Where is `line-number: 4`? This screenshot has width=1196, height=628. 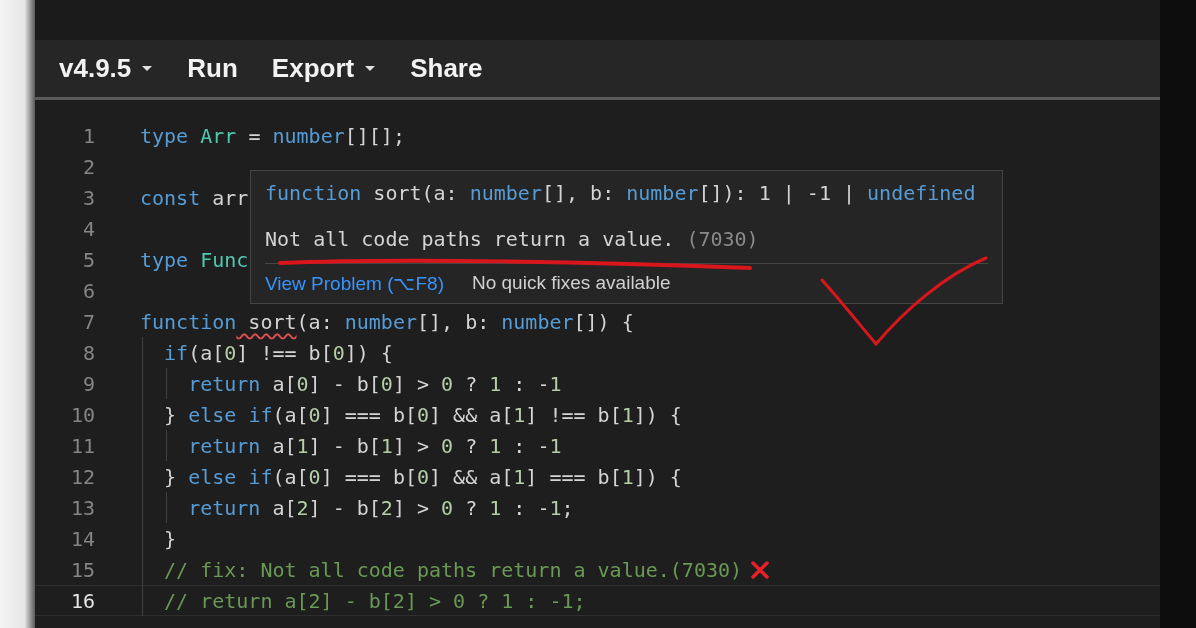
line-number: 4 is located at coordinates (88, 228).